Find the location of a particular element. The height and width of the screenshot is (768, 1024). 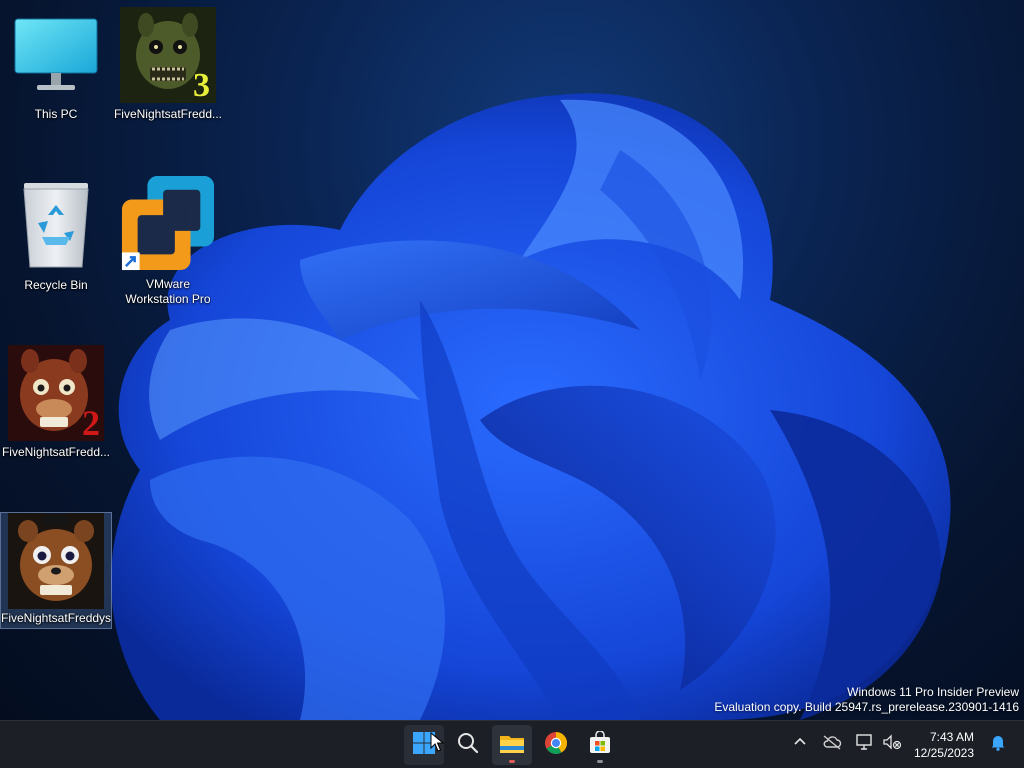

fnaf1-icon is located at coordinates (56, 561).